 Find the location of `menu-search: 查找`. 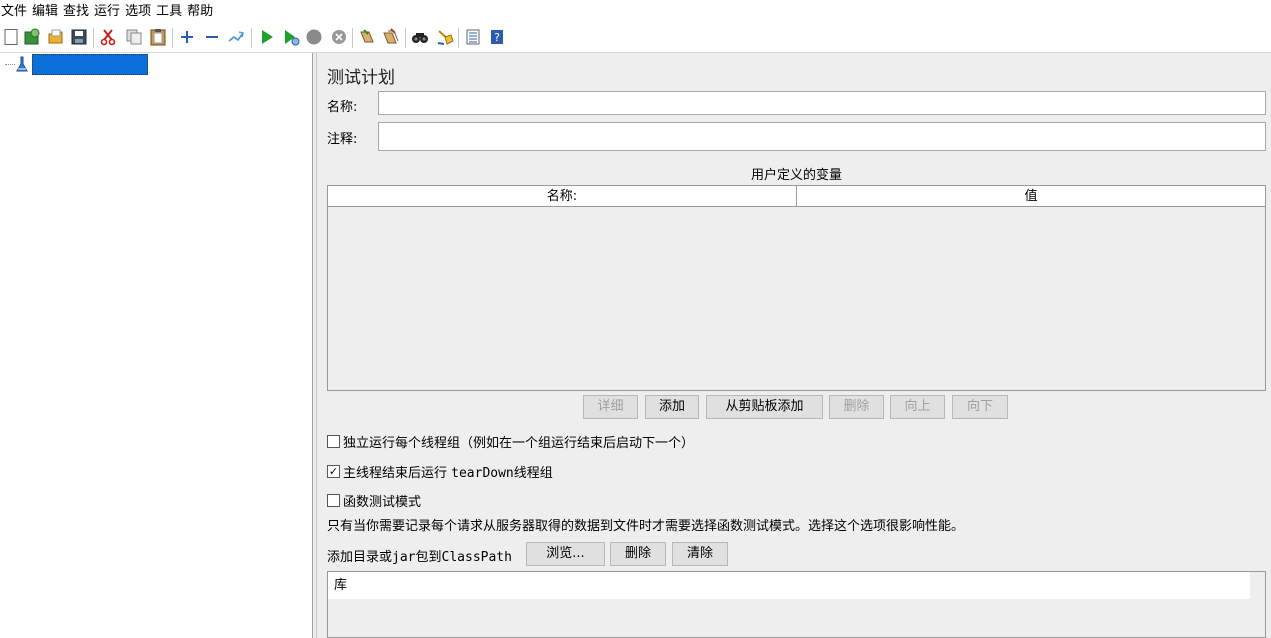

menu-search: 查找 is located at coordinates (76, 12).